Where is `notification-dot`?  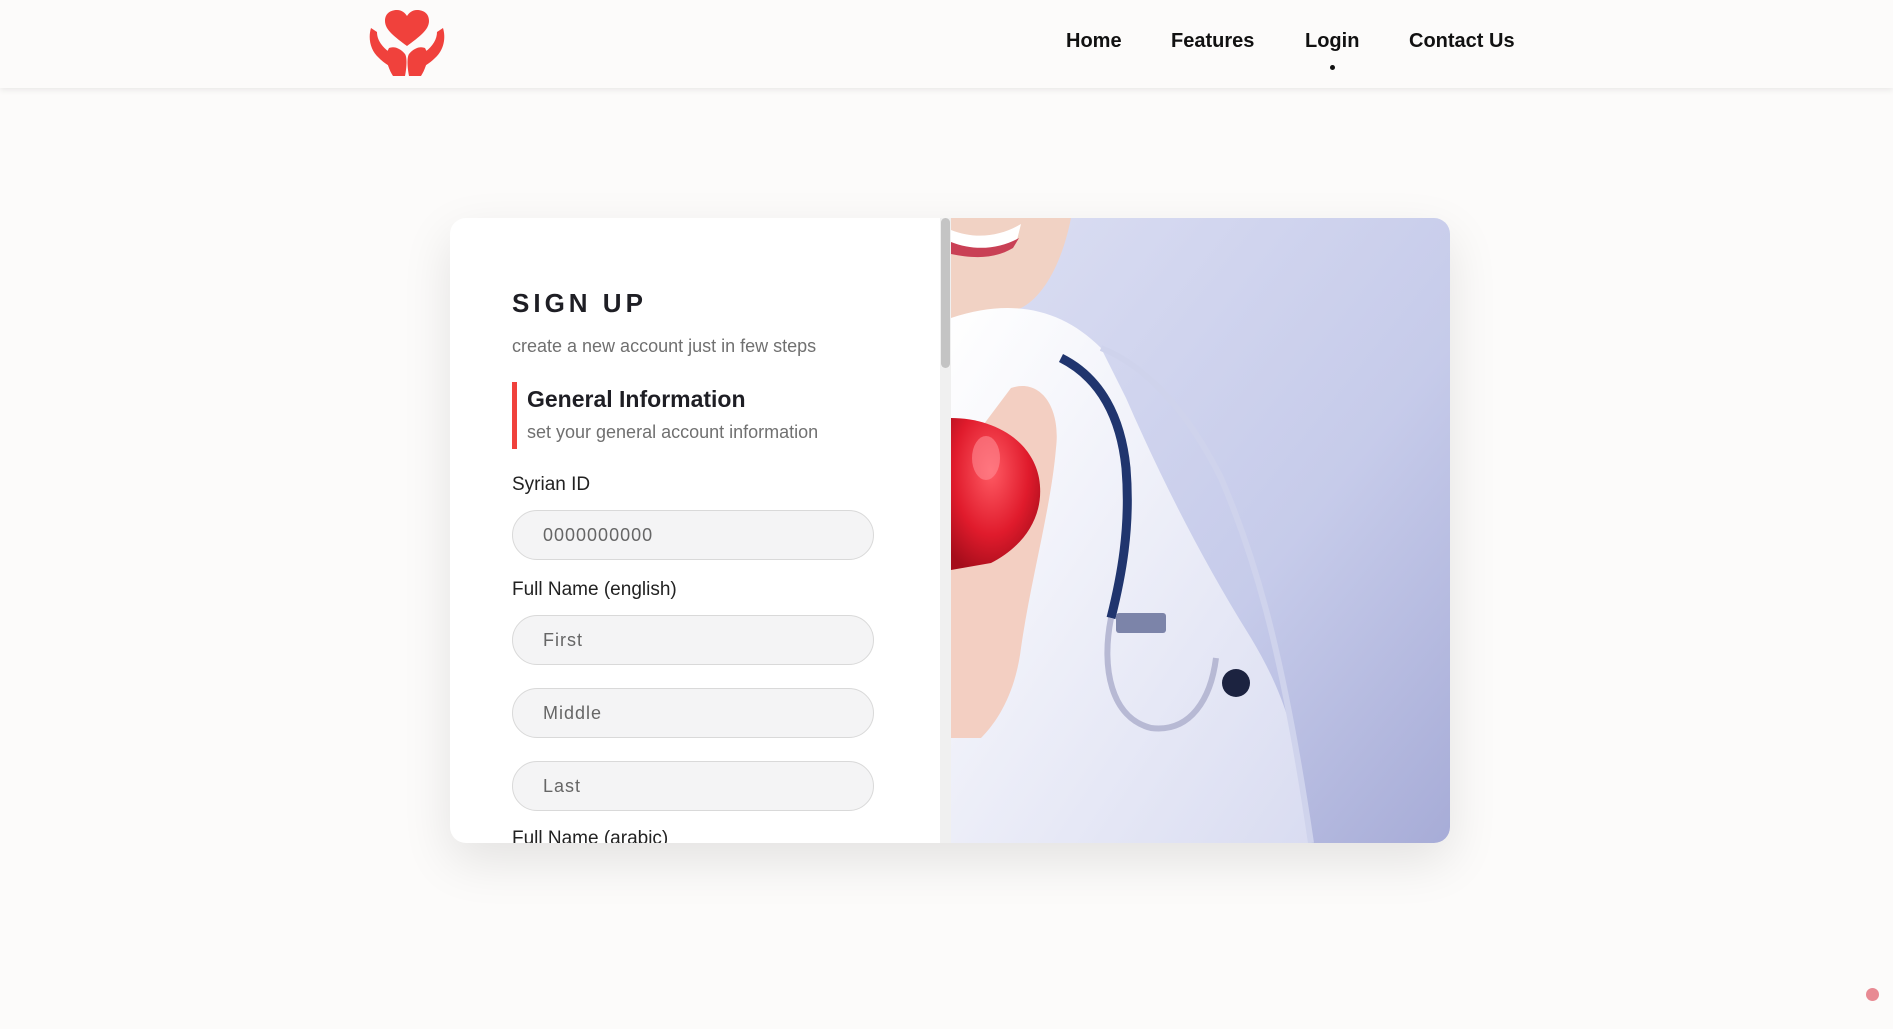 notification-dot is located at coordinates (1872, 994).